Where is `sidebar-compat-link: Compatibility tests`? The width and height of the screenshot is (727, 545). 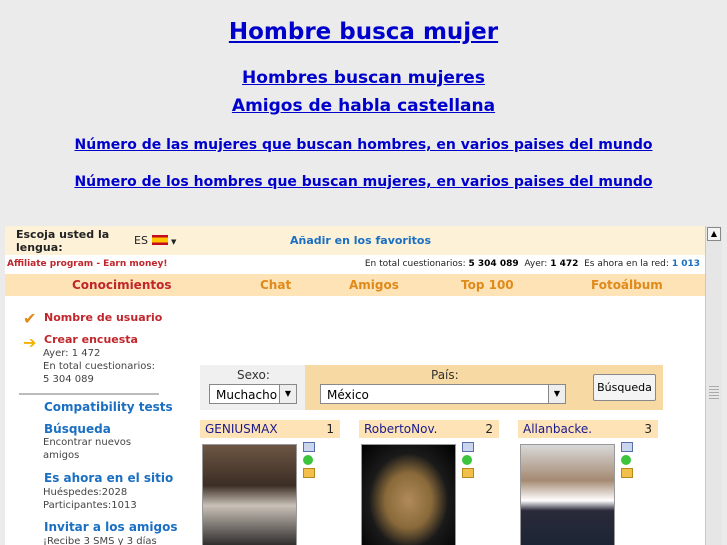 sidebar-compat-link: Compatibility tests is located at coordinates (108, 407).